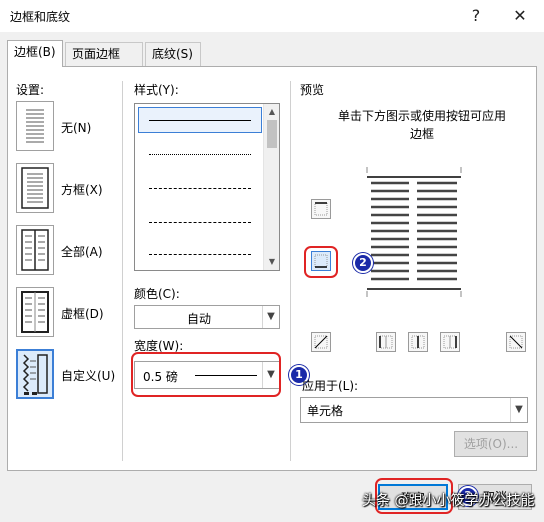 The width and height of the screenshot is (544, 522). I want to click on color-label: 颜色(C):, so click(157, 294).